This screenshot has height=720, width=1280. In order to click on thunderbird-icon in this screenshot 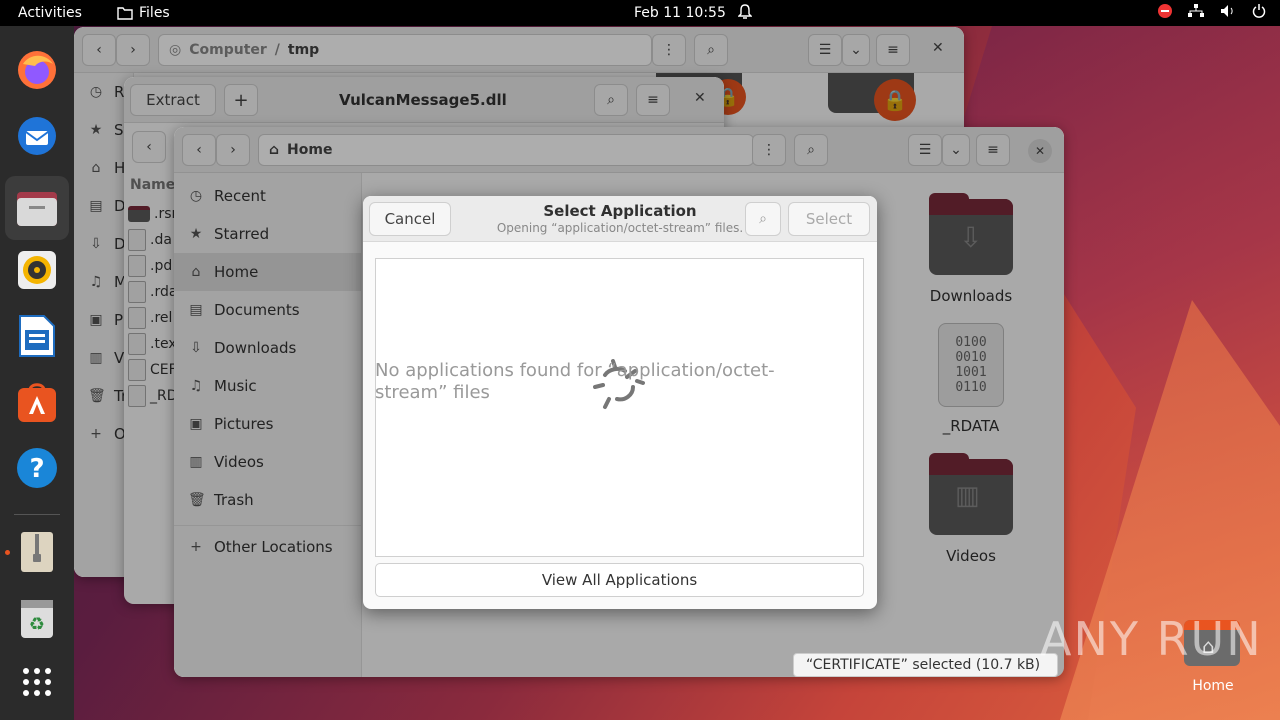, I will do `click(37, 136)`.